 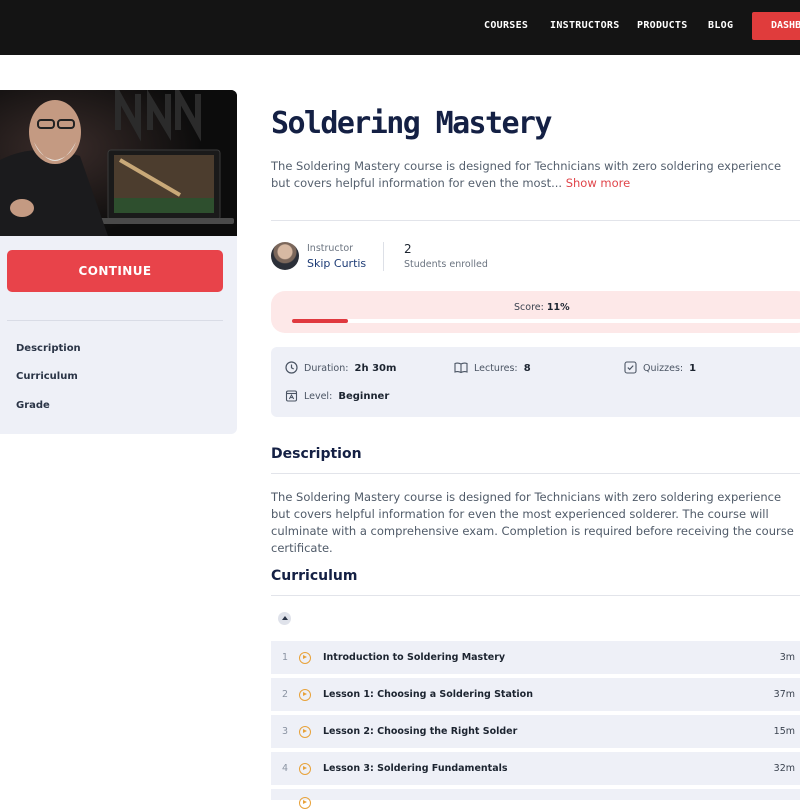 What do you see at coordinates (285, 657) in the screenshot?
I see `lesson-number: 1` at bounding box center [285, 657].